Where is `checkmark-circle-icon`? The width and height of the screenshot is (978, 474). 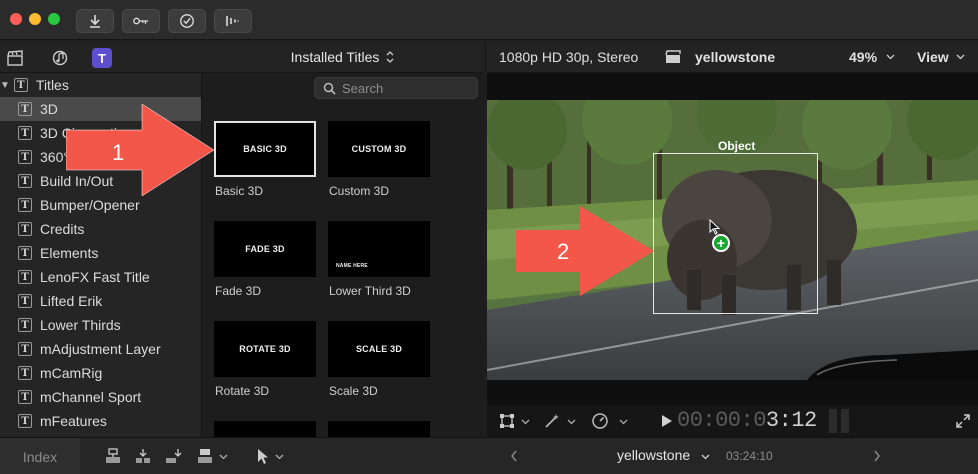 checkmark-circle-icon is located at coordinates (187, 21).